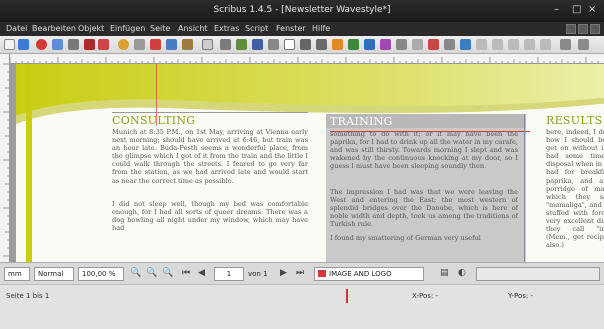 The image size is (604, 329). What do you see at coordinates (353, 44) in the screenshot?
I see `rotate-icon` at bounding box center [353, 44].